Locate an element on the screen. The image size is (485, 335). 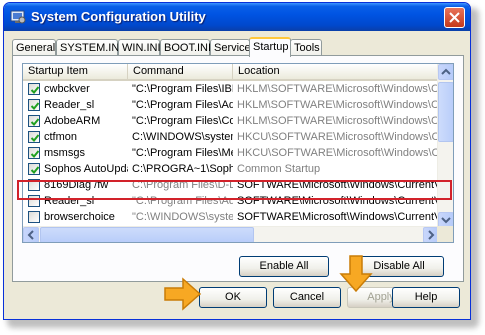
cancel-button: Cancel is located at coordinates (307, 297).